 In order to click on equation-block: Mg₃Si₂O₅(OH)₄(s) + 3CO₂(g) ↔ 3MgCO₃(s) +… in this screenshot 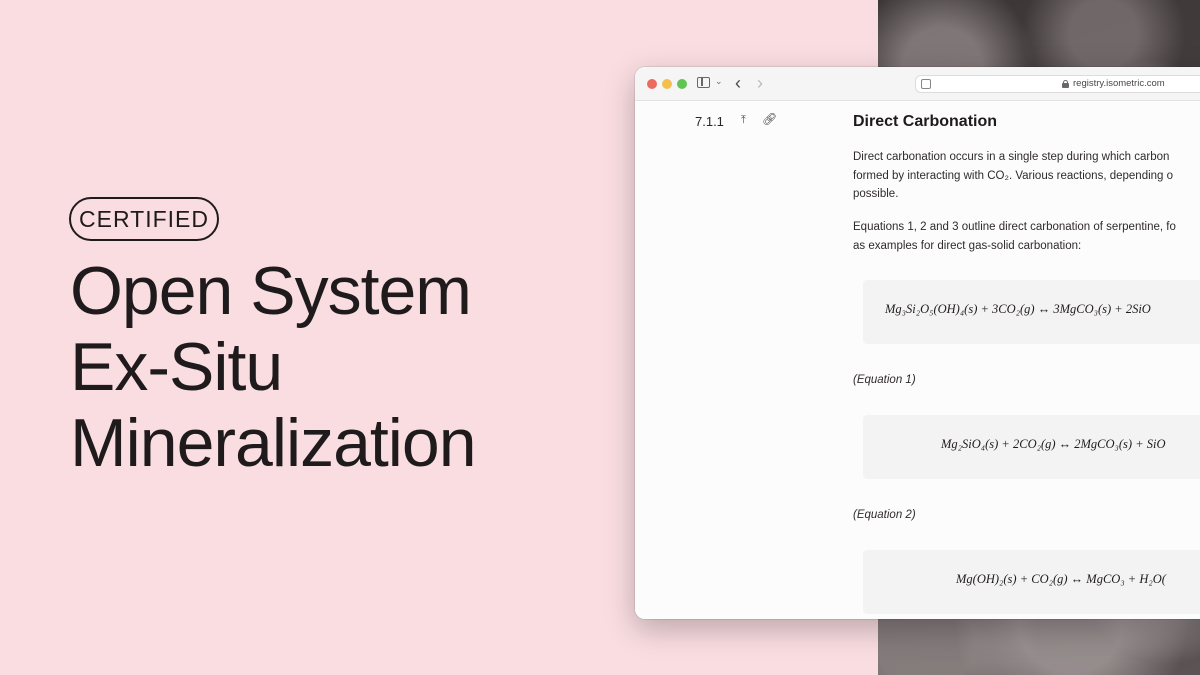, I will do `click(1031, 312)`.